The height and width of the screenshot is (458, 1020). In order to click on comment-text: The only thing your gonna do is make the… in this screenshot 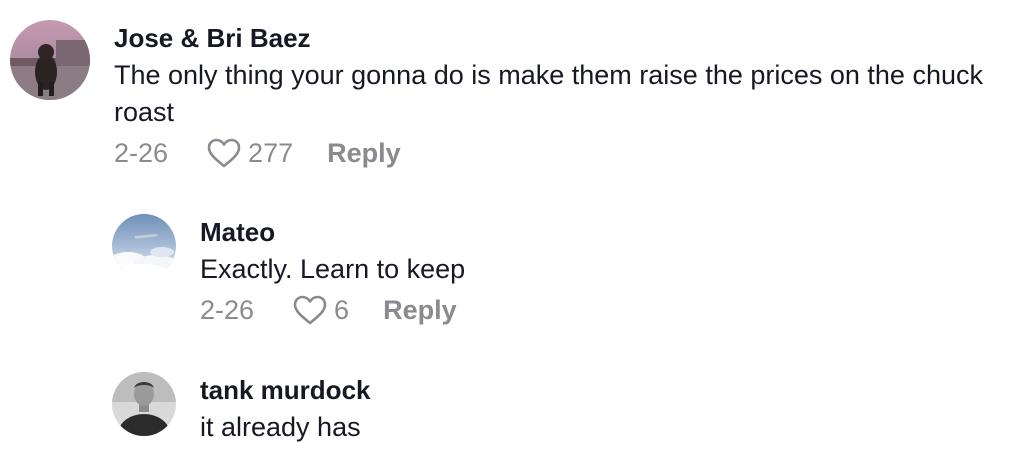, I will do `click(548, 93)`.